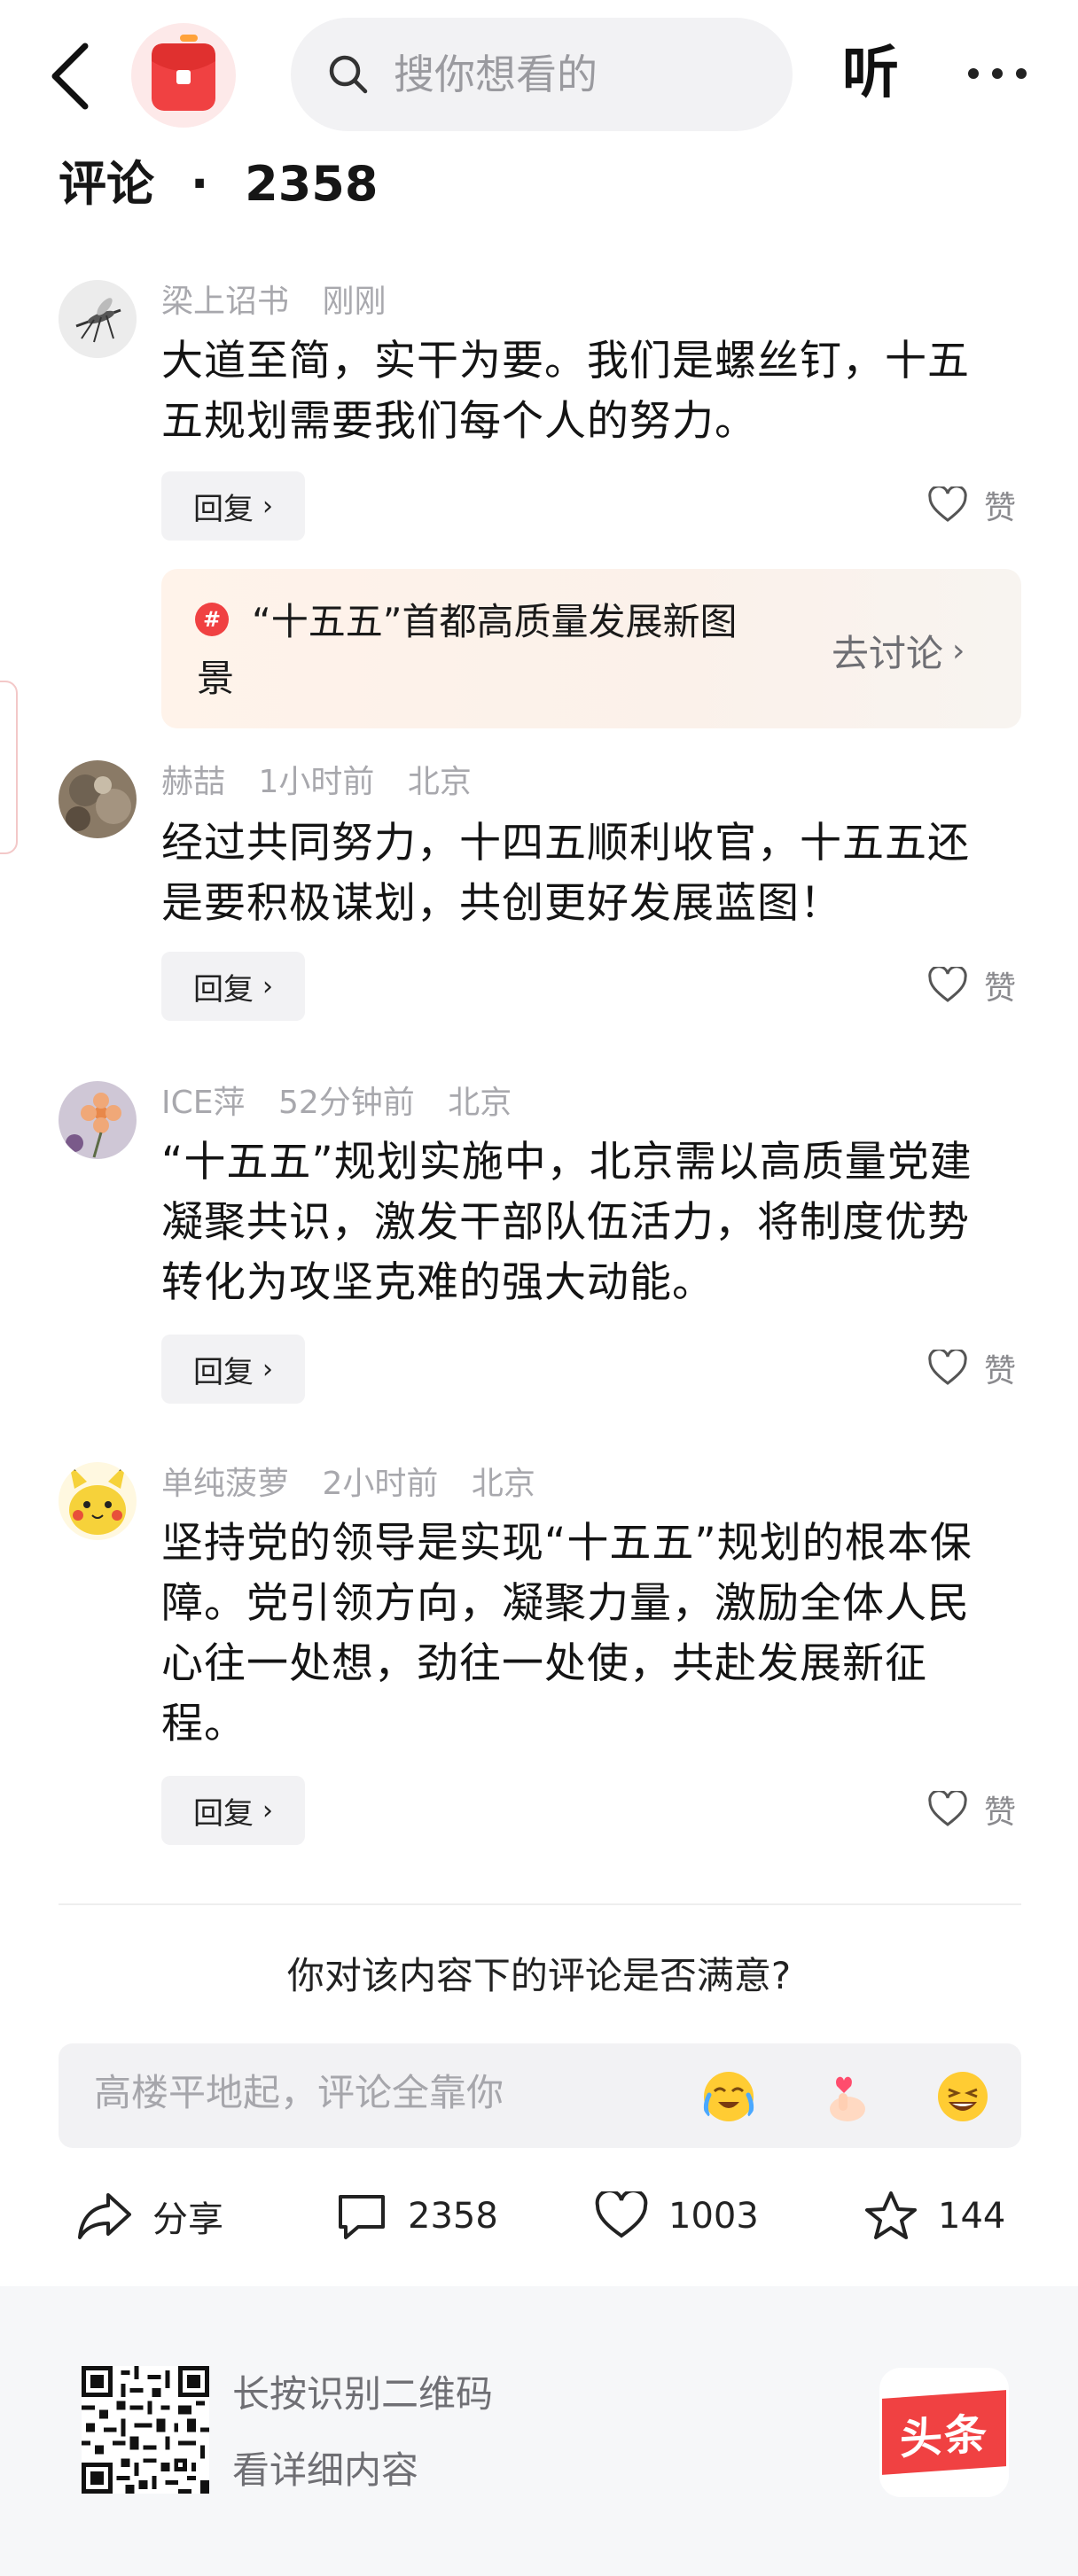 The image size is (1078, 2576). Describe the element at coordinates (380, 1484) in the screenshot. I see `comment-time: 2小时前` at that location.